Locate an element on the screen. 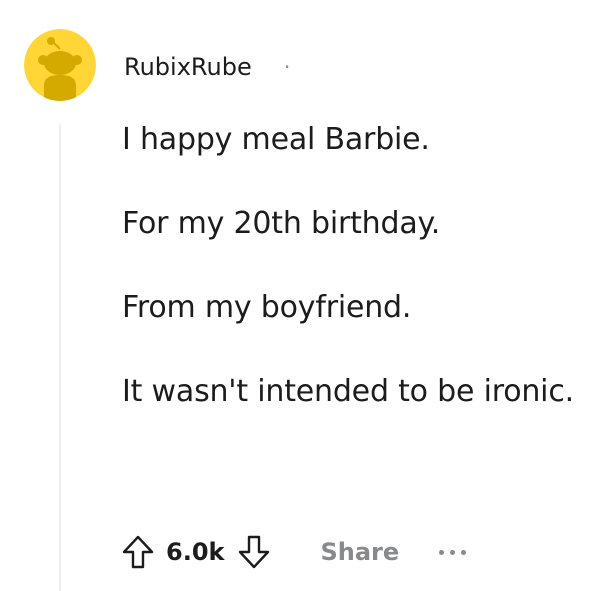  upvote-arrow-icon is located at coordinates (138, 552).